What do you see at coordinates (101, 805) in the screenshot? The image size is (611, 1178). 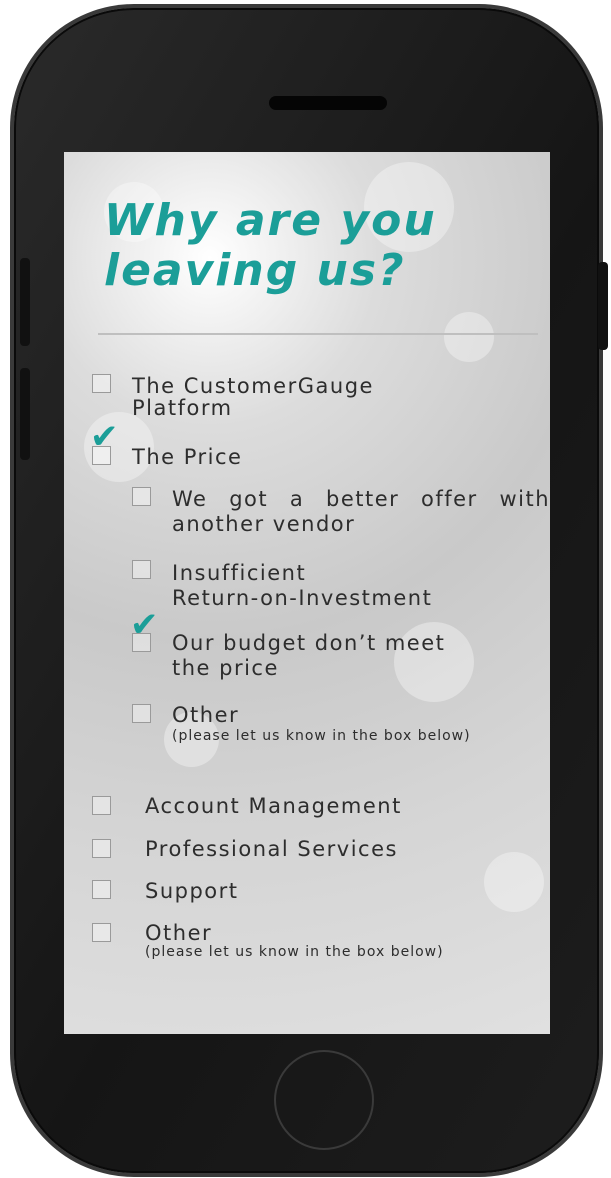 I see `checkbox-account-management` at bounding box center [101, 805].